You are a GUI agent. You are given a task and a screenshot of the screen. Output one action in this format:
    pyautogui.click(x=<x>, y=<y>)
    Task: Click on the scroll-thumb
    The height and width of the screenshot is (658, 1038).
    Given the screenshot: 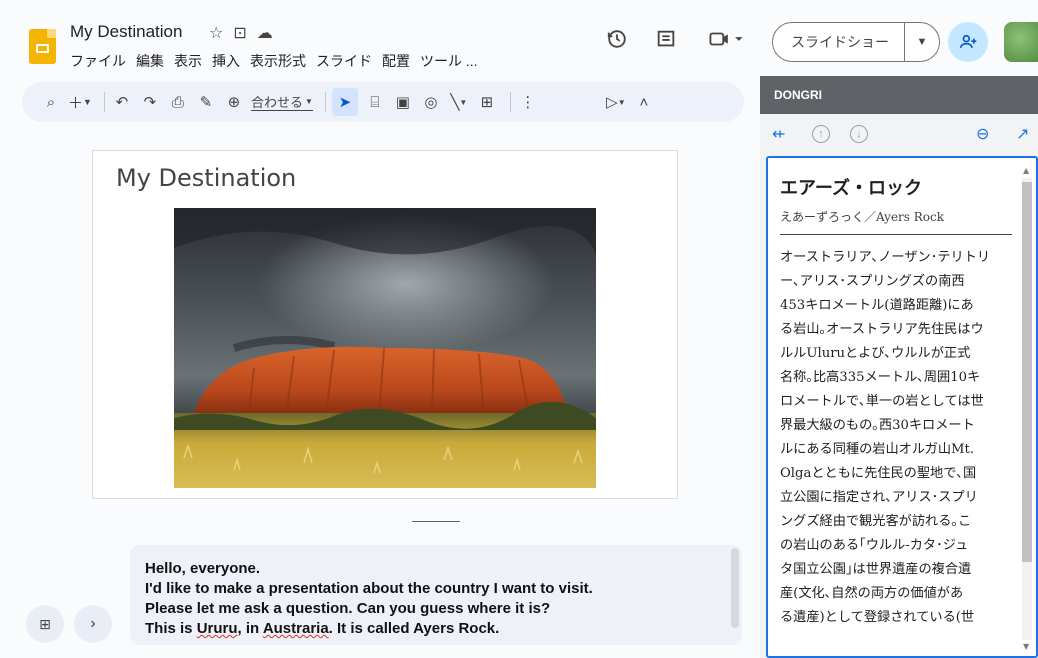 What is the action you would take?
    pyautogui.click(x=1027, y=372)
    